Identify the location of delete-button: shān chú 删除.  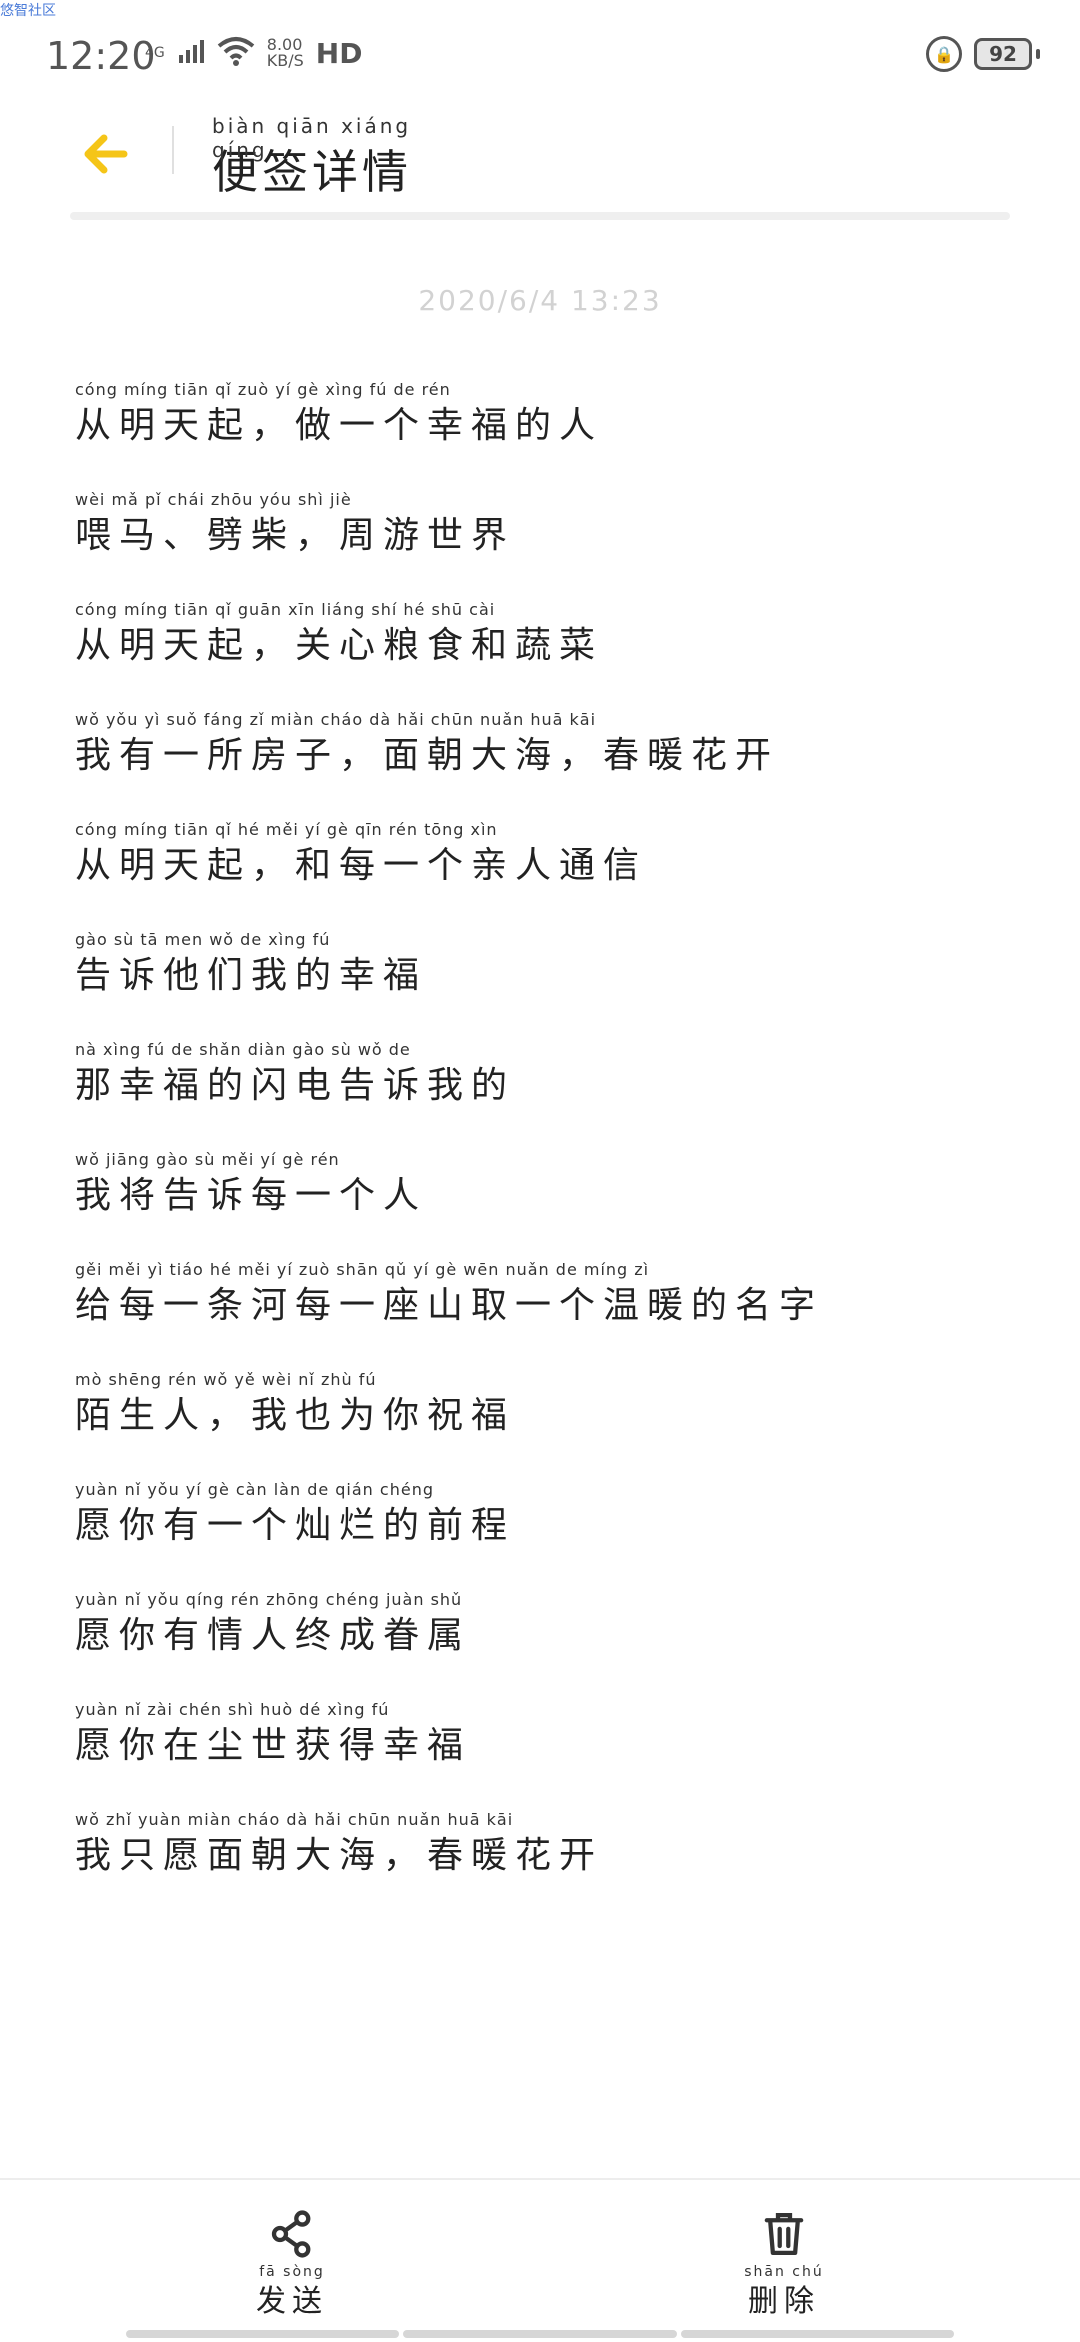
(784, 2265).